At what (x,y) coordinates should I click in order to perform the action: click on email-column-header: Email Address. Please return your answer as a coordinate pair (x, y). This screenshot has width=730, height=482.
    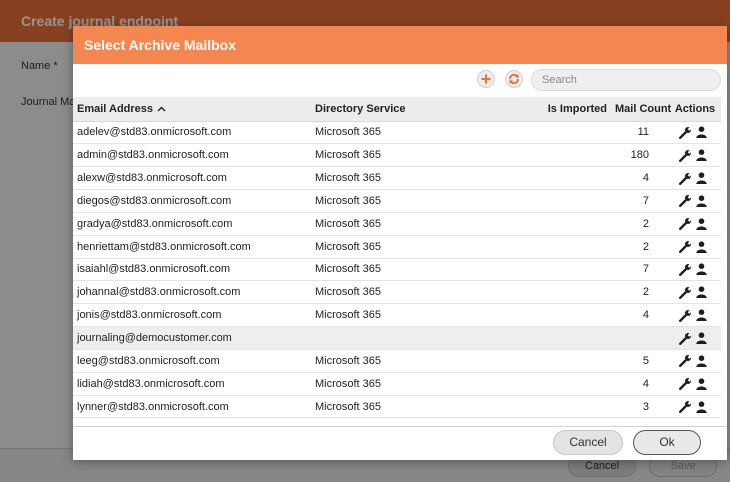
    Looking at the image, I should click on (192, 109).